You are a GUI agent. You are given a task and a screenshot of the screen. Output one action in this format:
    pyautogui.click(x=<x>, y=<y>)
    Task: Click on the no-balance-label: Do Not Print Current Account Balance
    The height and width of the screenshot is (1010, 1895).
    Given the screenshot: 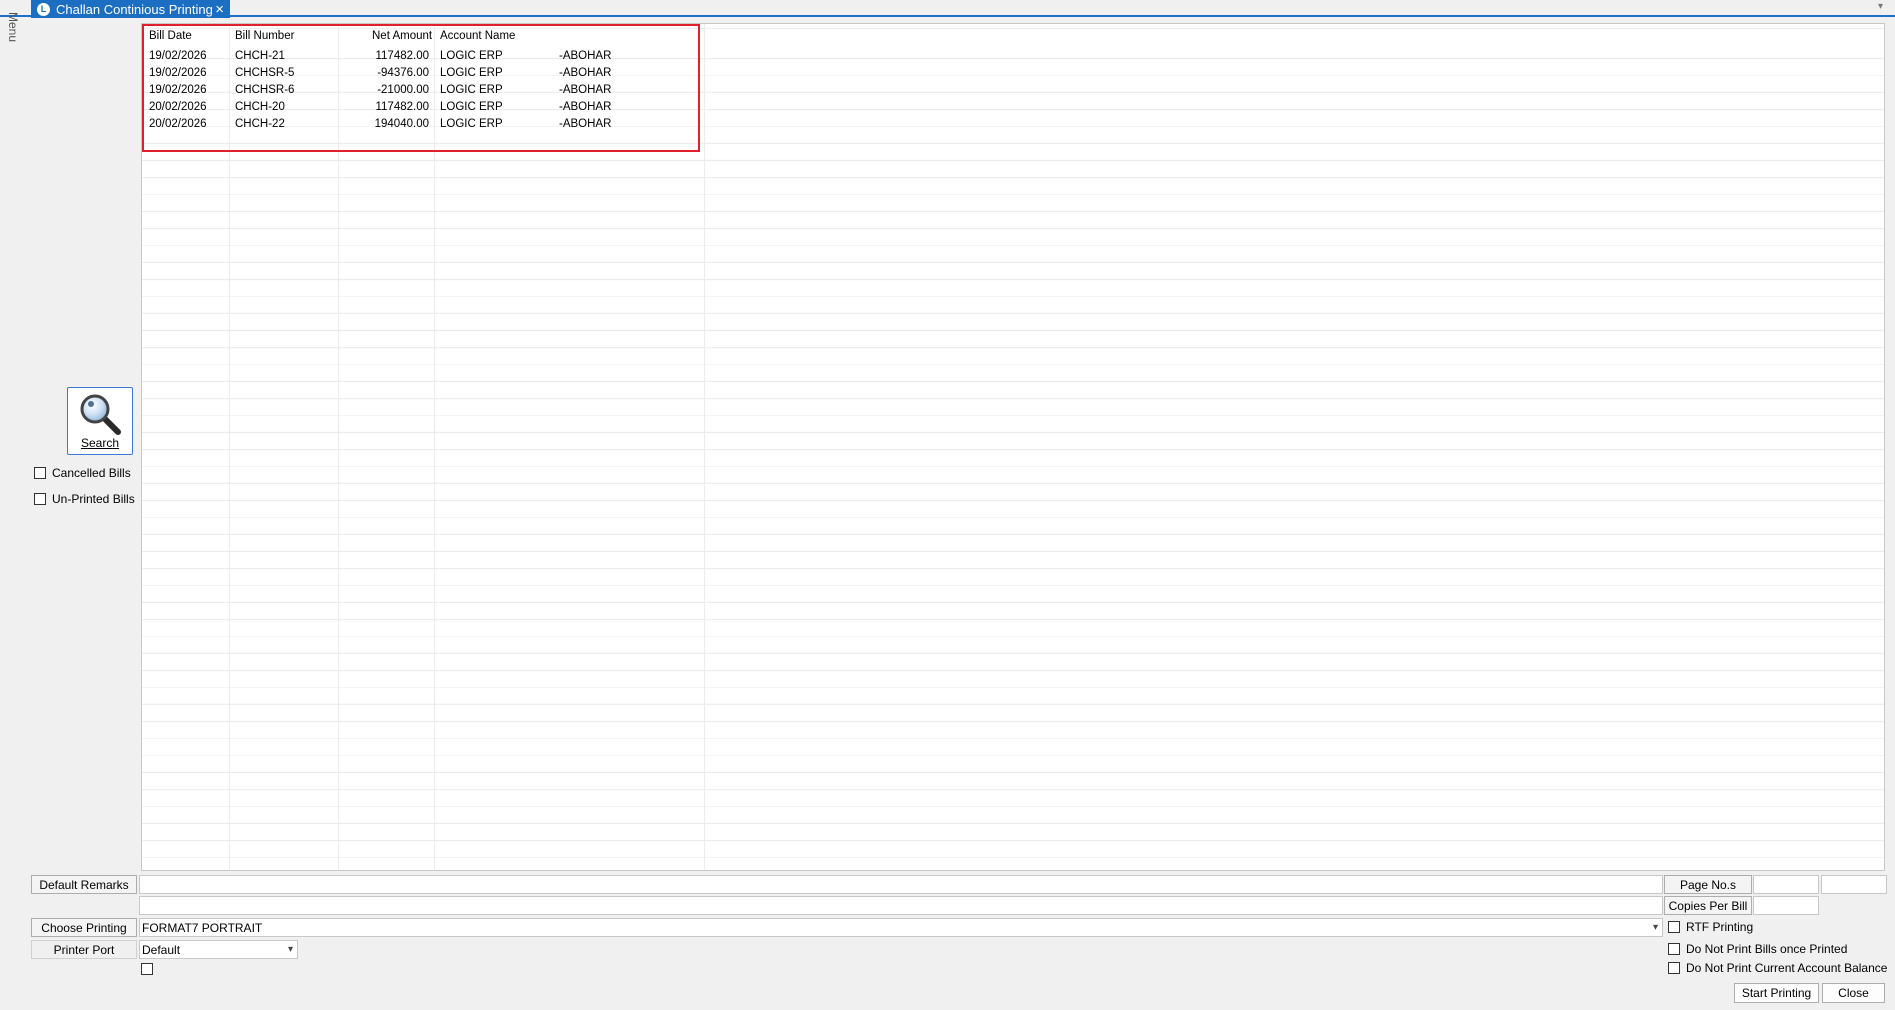 What is the action you would take?
    pyautogui.click(x=1787, y=968)
    